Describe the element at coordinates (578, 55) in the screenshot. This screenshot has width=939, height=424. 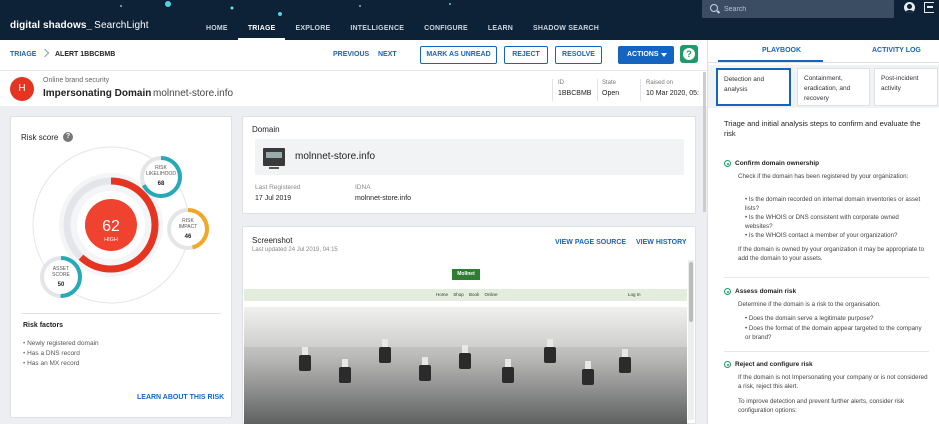
I see `resolve-button: RESOLVE` at that location.